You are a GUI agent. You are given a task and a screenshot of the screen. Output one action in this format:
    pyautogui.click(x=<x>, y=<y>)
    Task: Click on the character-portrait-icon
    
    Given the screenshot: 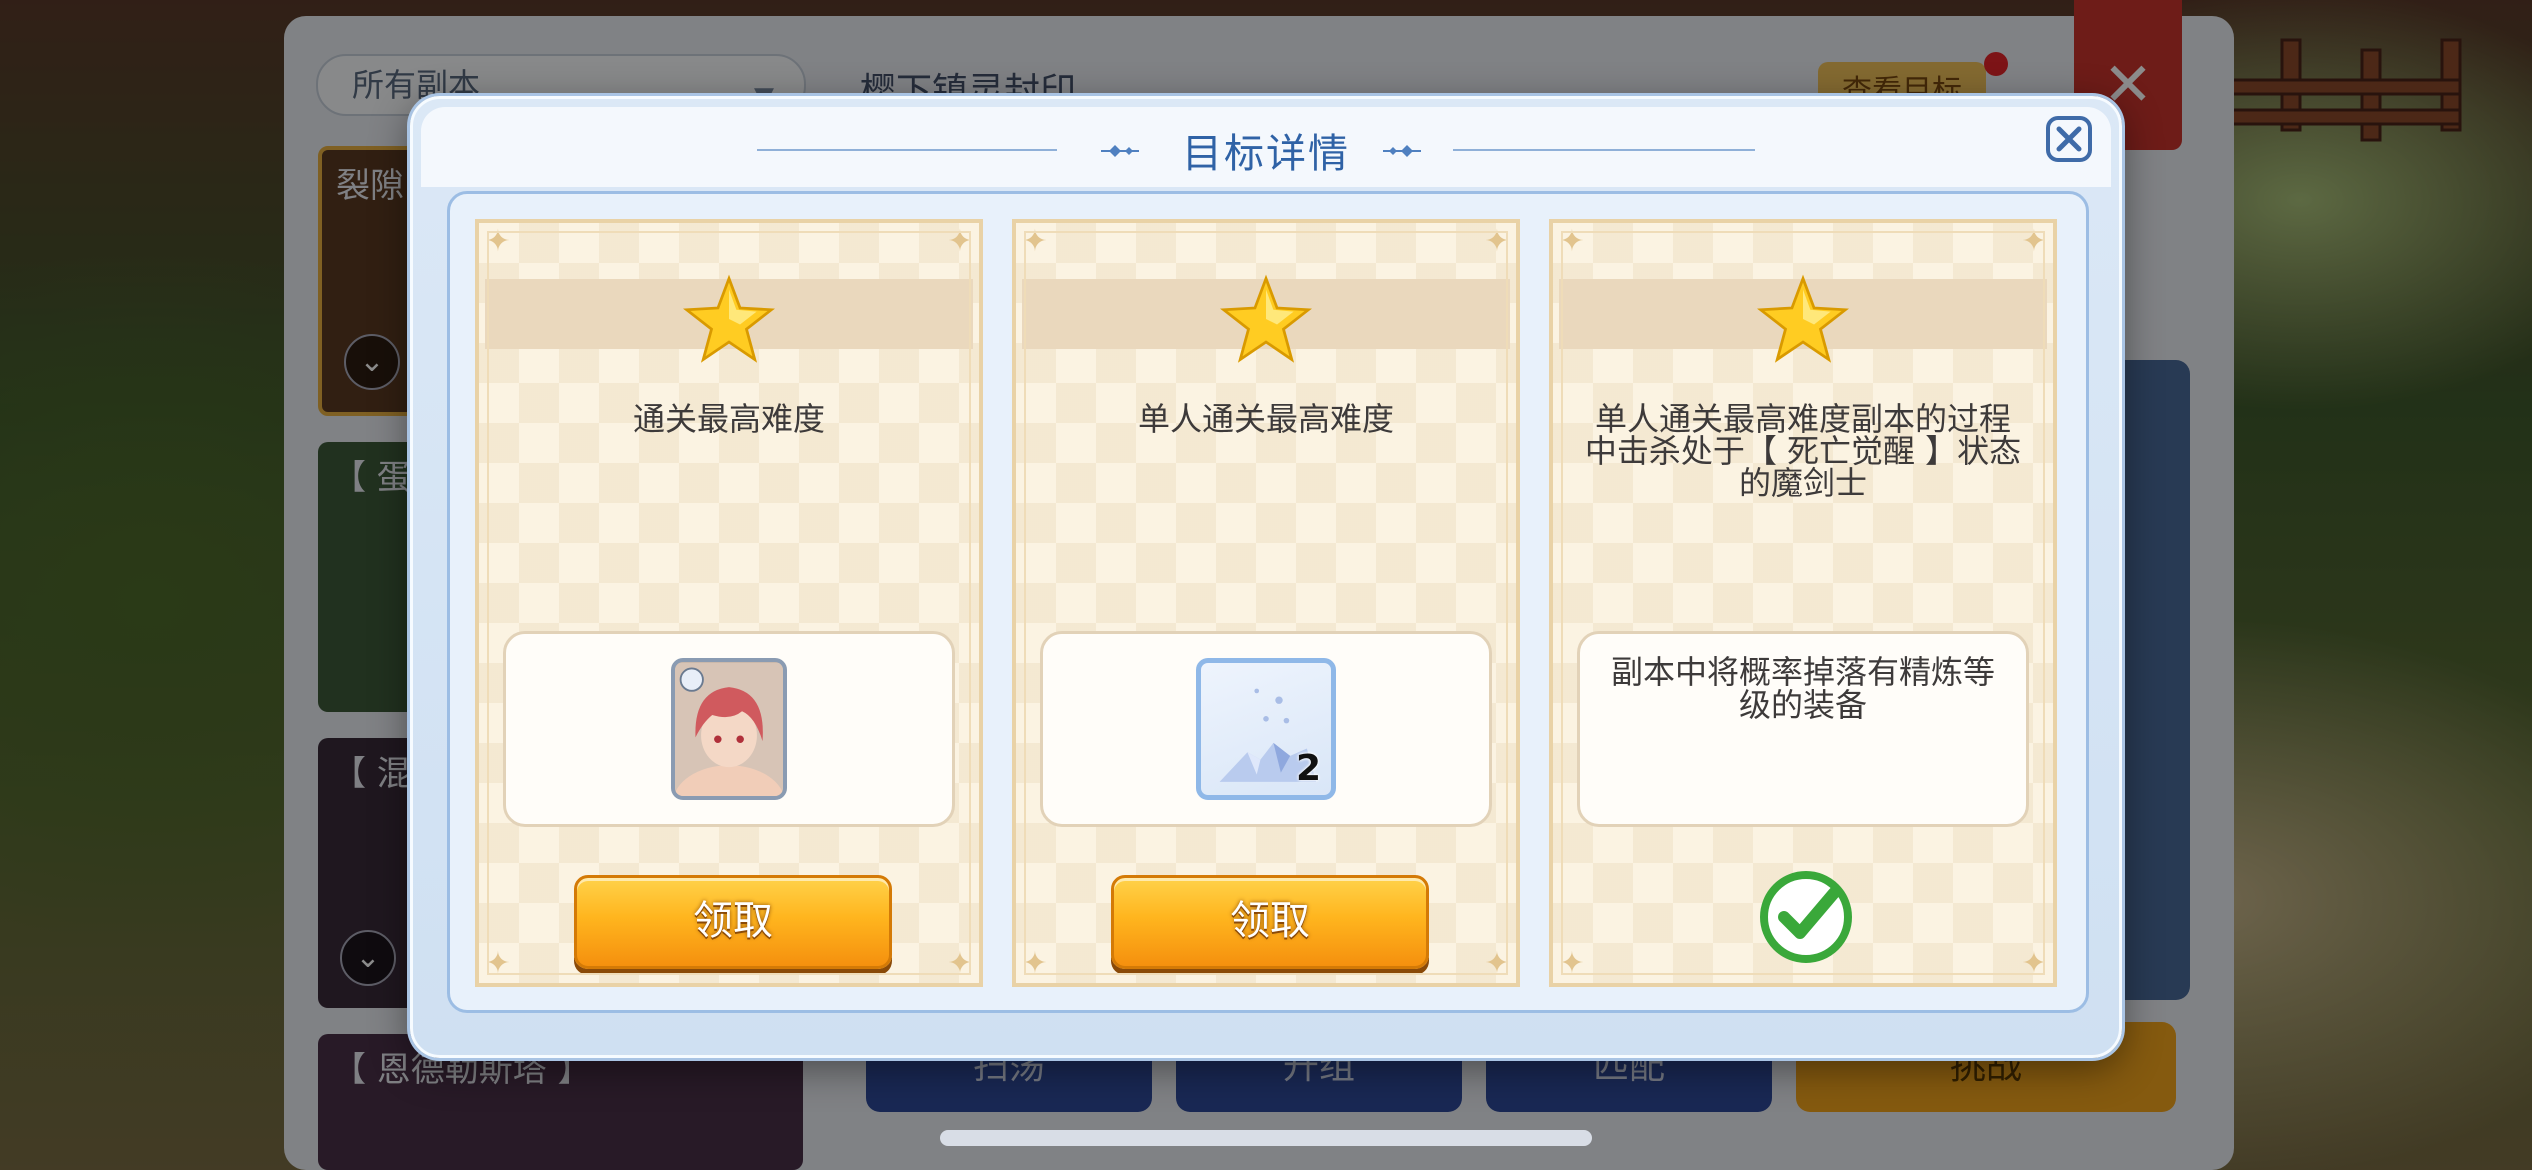 What is the action you would take?
    pyautogui.click(x=729, y=729)
    